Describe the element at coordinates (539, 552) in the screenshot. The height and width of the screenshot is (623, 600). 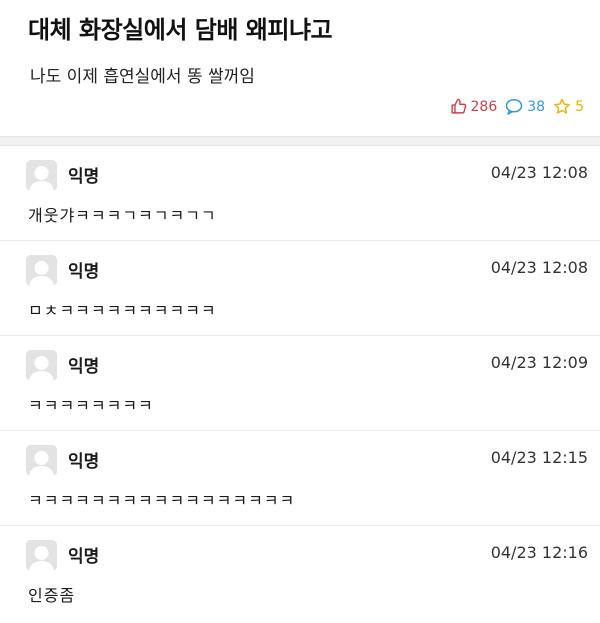
I see `comment-time: 04/23 12:16` at that location.